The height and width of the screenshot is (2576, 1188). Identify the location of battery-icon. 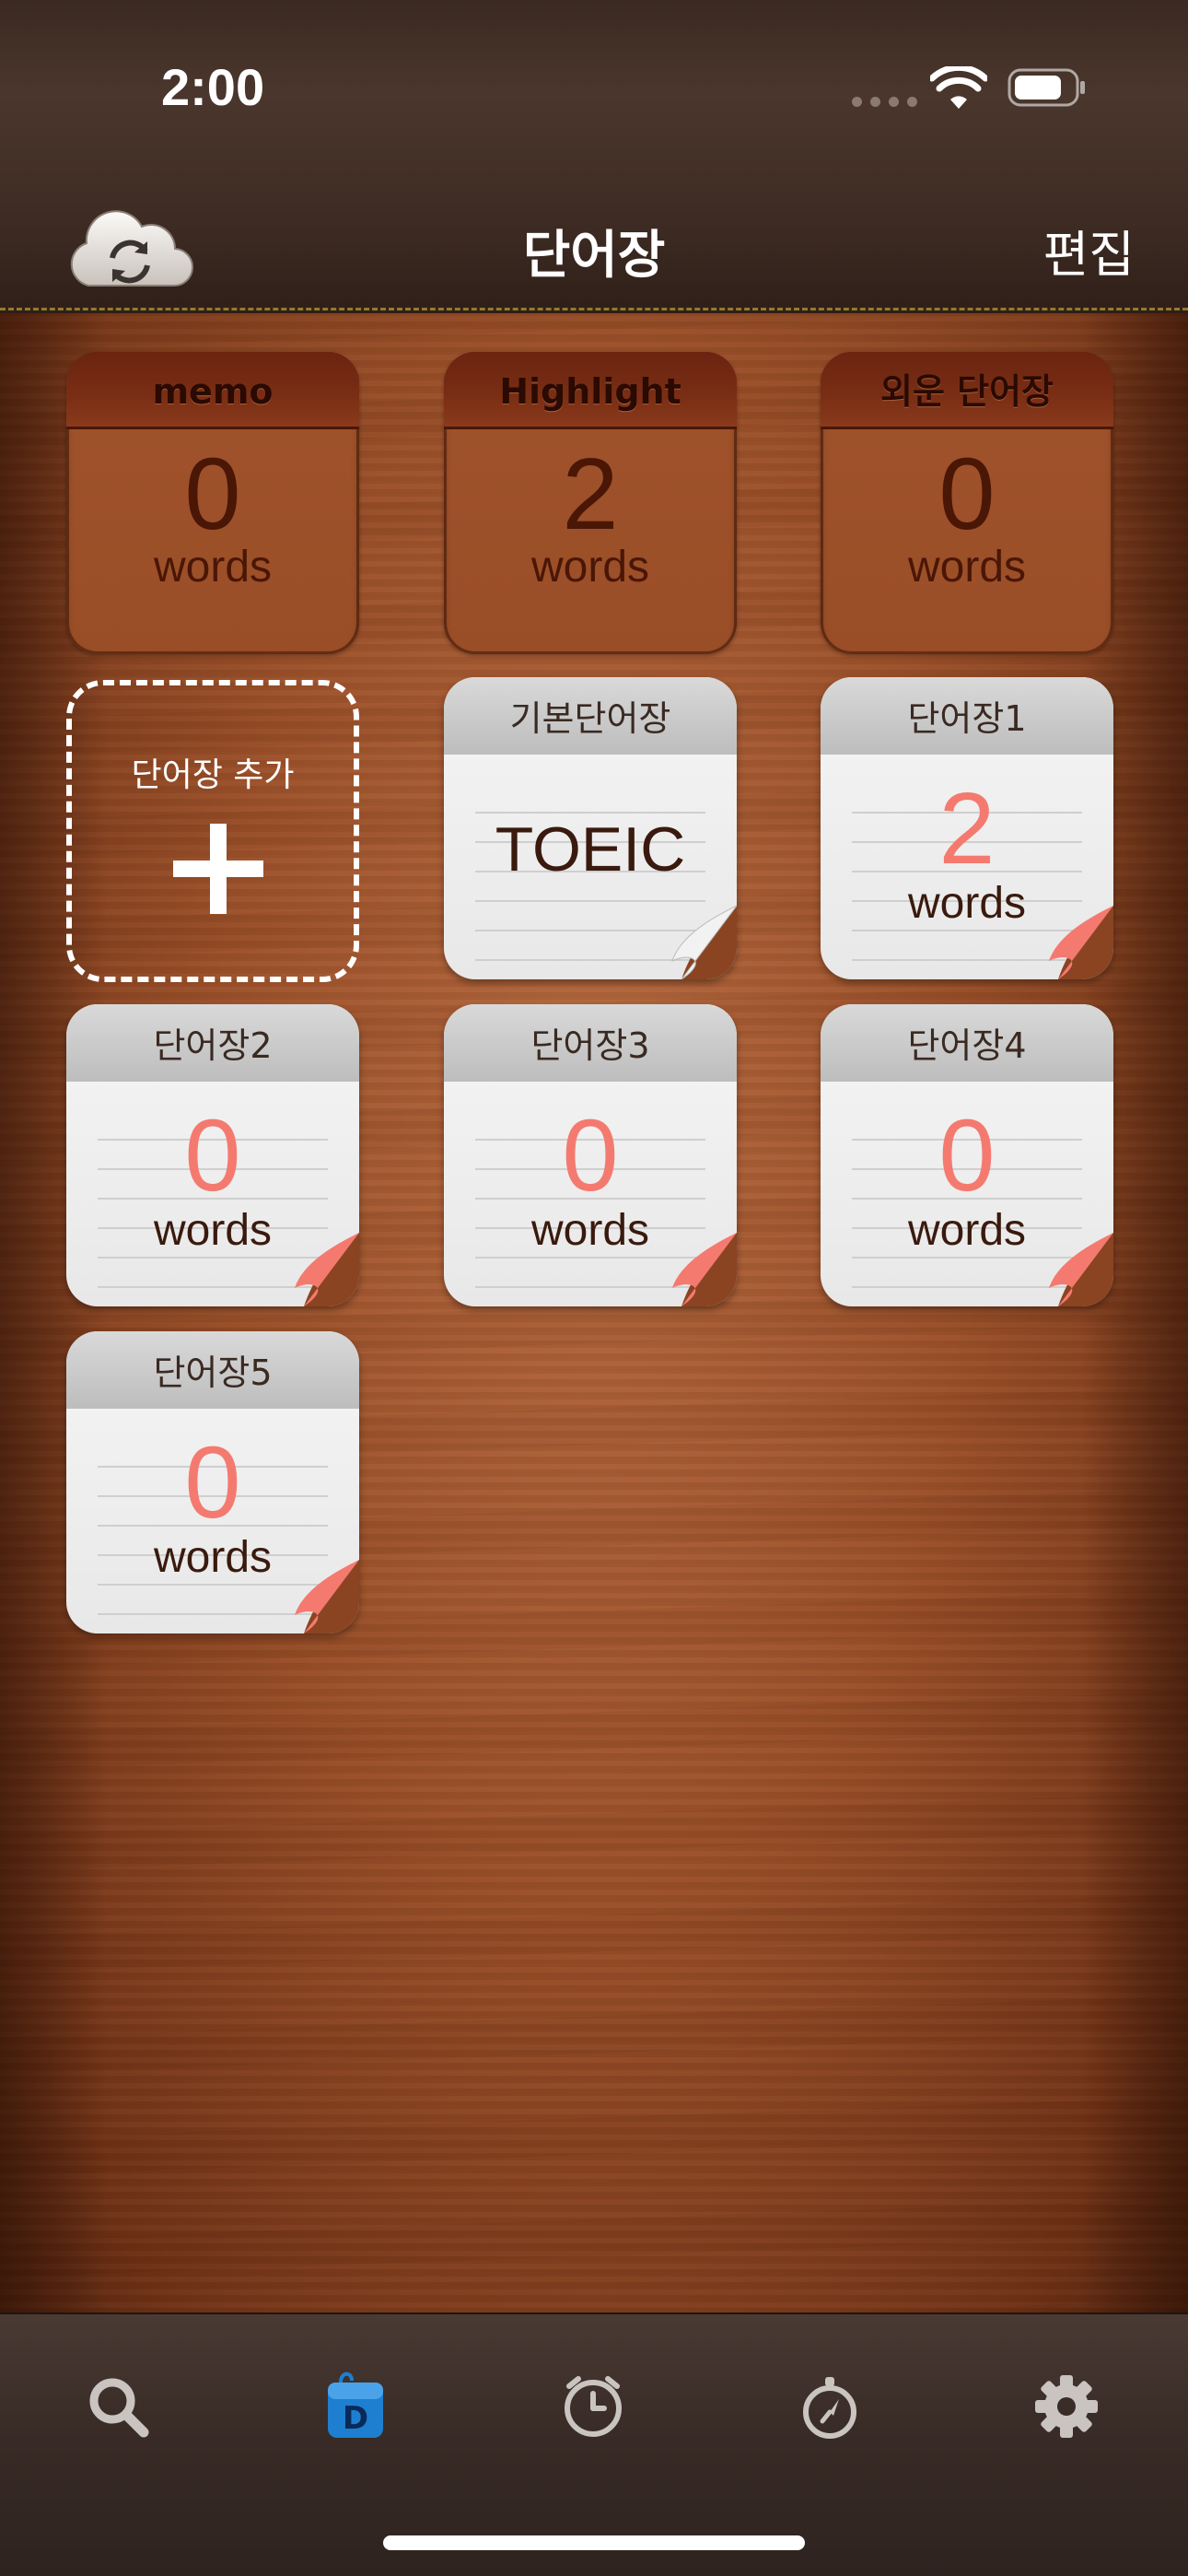
(1046, 87).